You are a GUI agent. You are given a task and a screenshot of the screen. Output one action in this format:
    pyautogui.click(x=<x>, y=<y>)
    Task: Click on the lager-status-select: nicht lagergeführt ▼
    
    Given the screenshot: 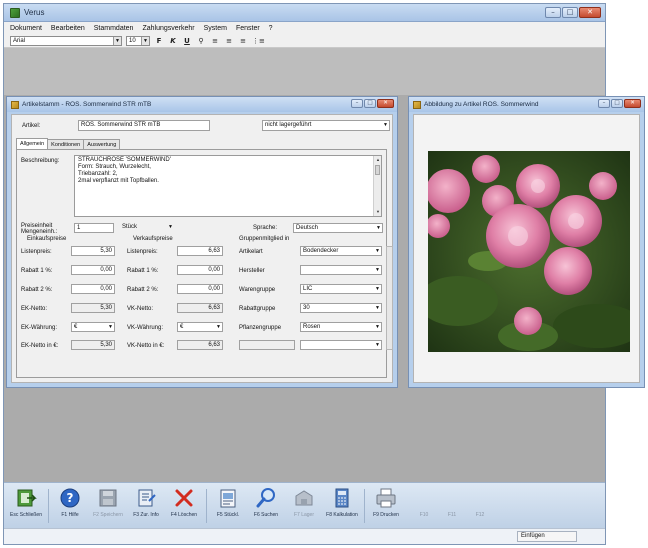 What is the action you would take?
    pyautogui.click(x=326, y=125)
    